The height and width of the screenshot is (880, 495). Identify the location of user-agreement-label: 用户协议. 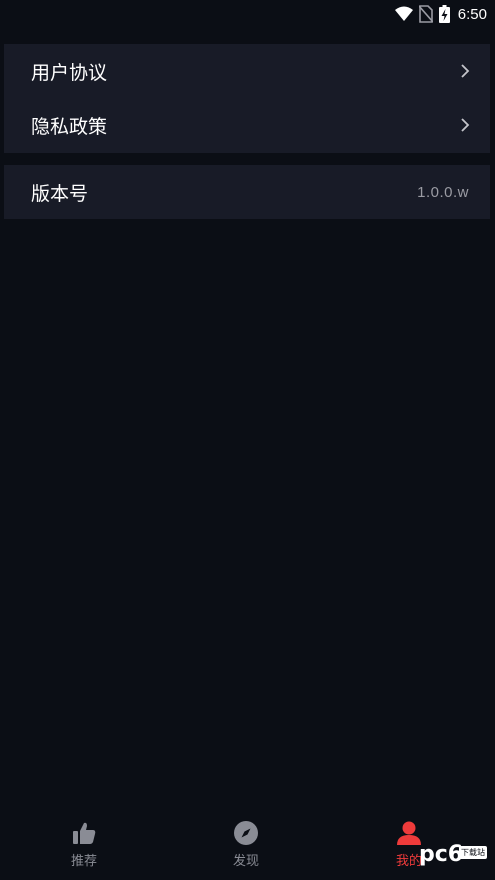
(69, 72).